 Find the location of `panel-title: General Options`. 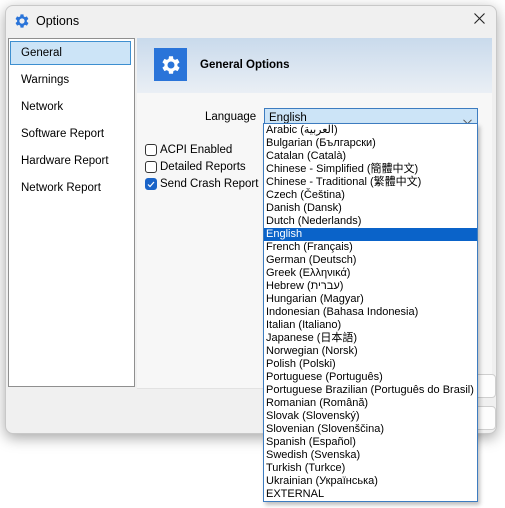

panel-title: General Options is located at coordinates (245, 65).